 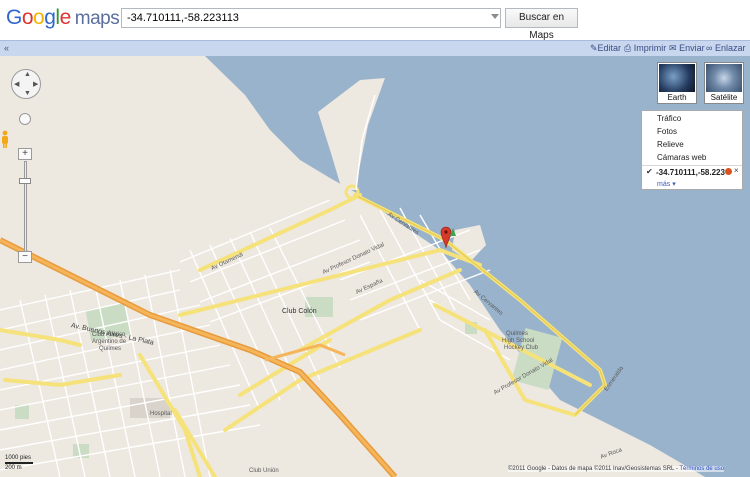 What do you see at coordinates (299, 311) in the screenshot?
I see `label-club-colon: Club Colón` at bounding box center [299, 311].